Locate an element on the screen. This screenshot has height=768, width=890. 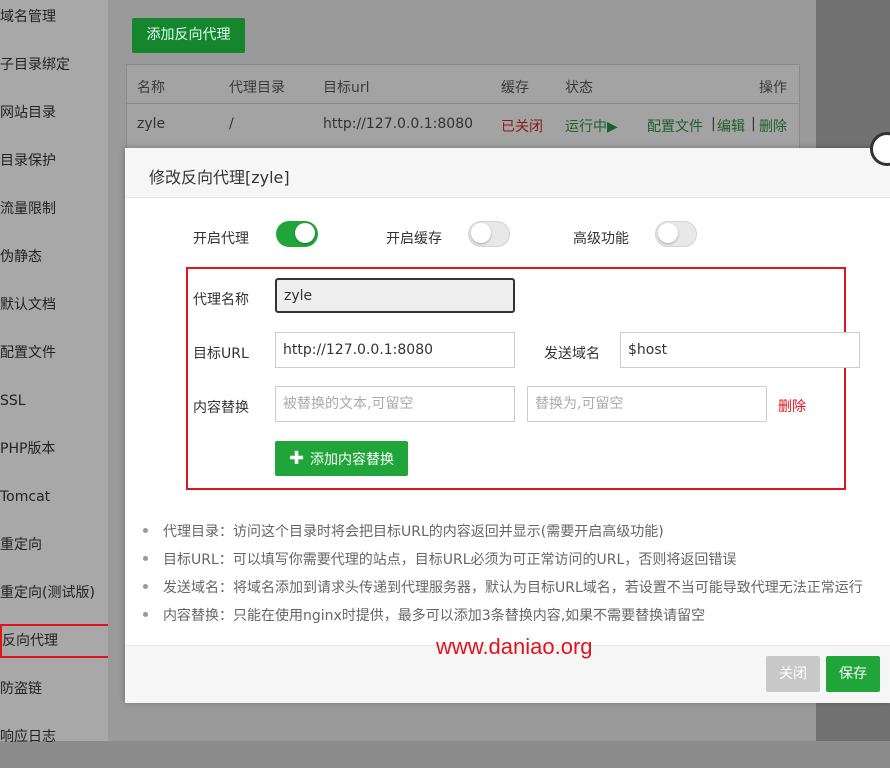
proxy-name-label: 代理名称 is located at coordinates (221, 300).